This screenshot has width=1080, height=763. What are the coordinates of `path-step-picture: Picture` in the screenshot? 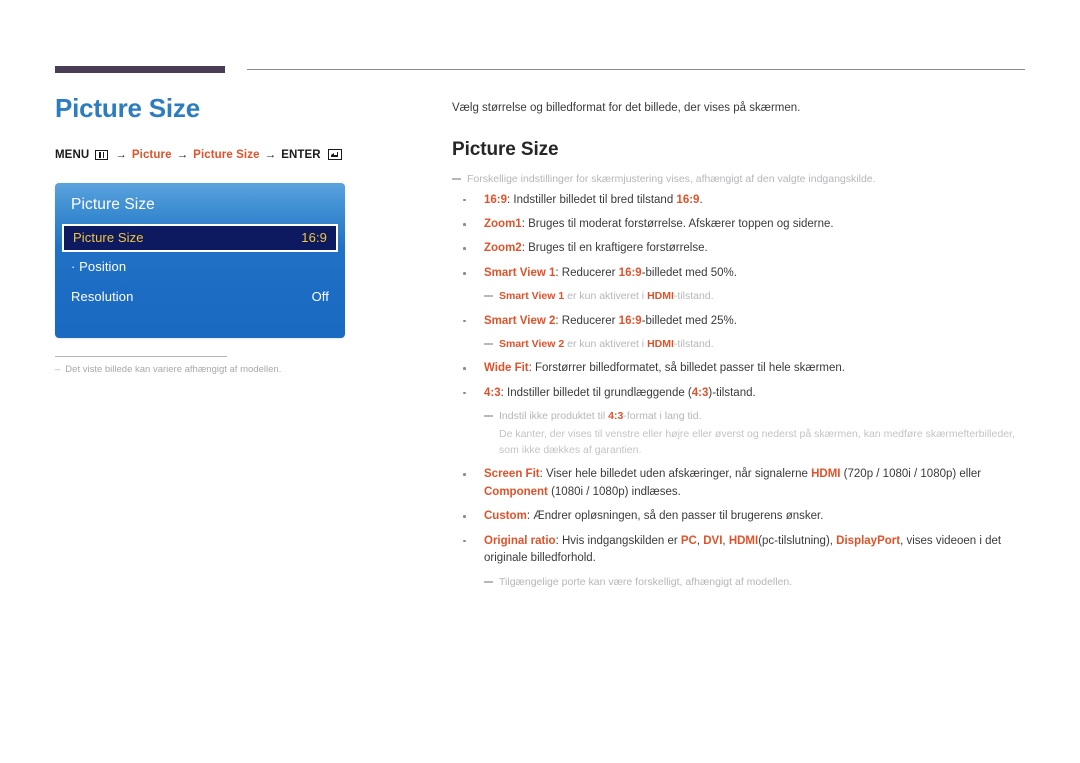 It's located at (152, 155).